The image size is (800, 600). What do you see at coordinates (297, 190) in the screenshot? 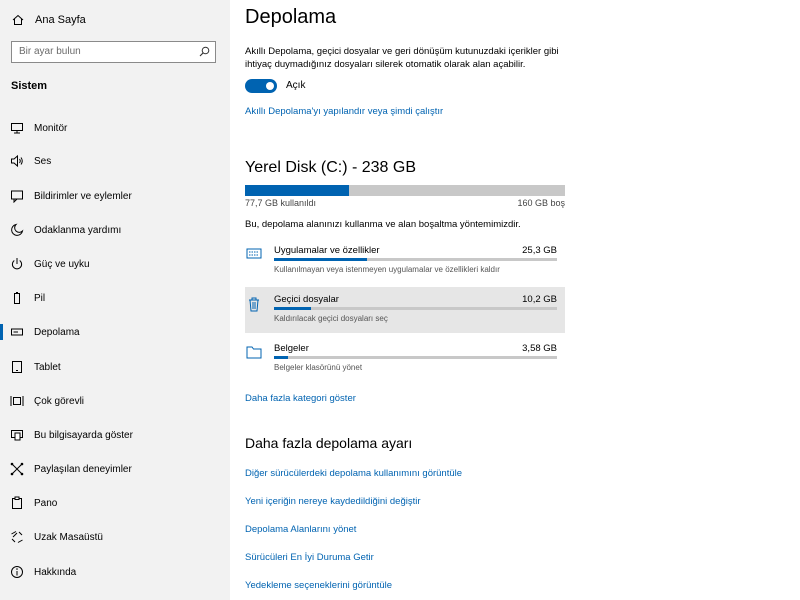
I see `disk-usage-fill` at bounding box center [297, 190].